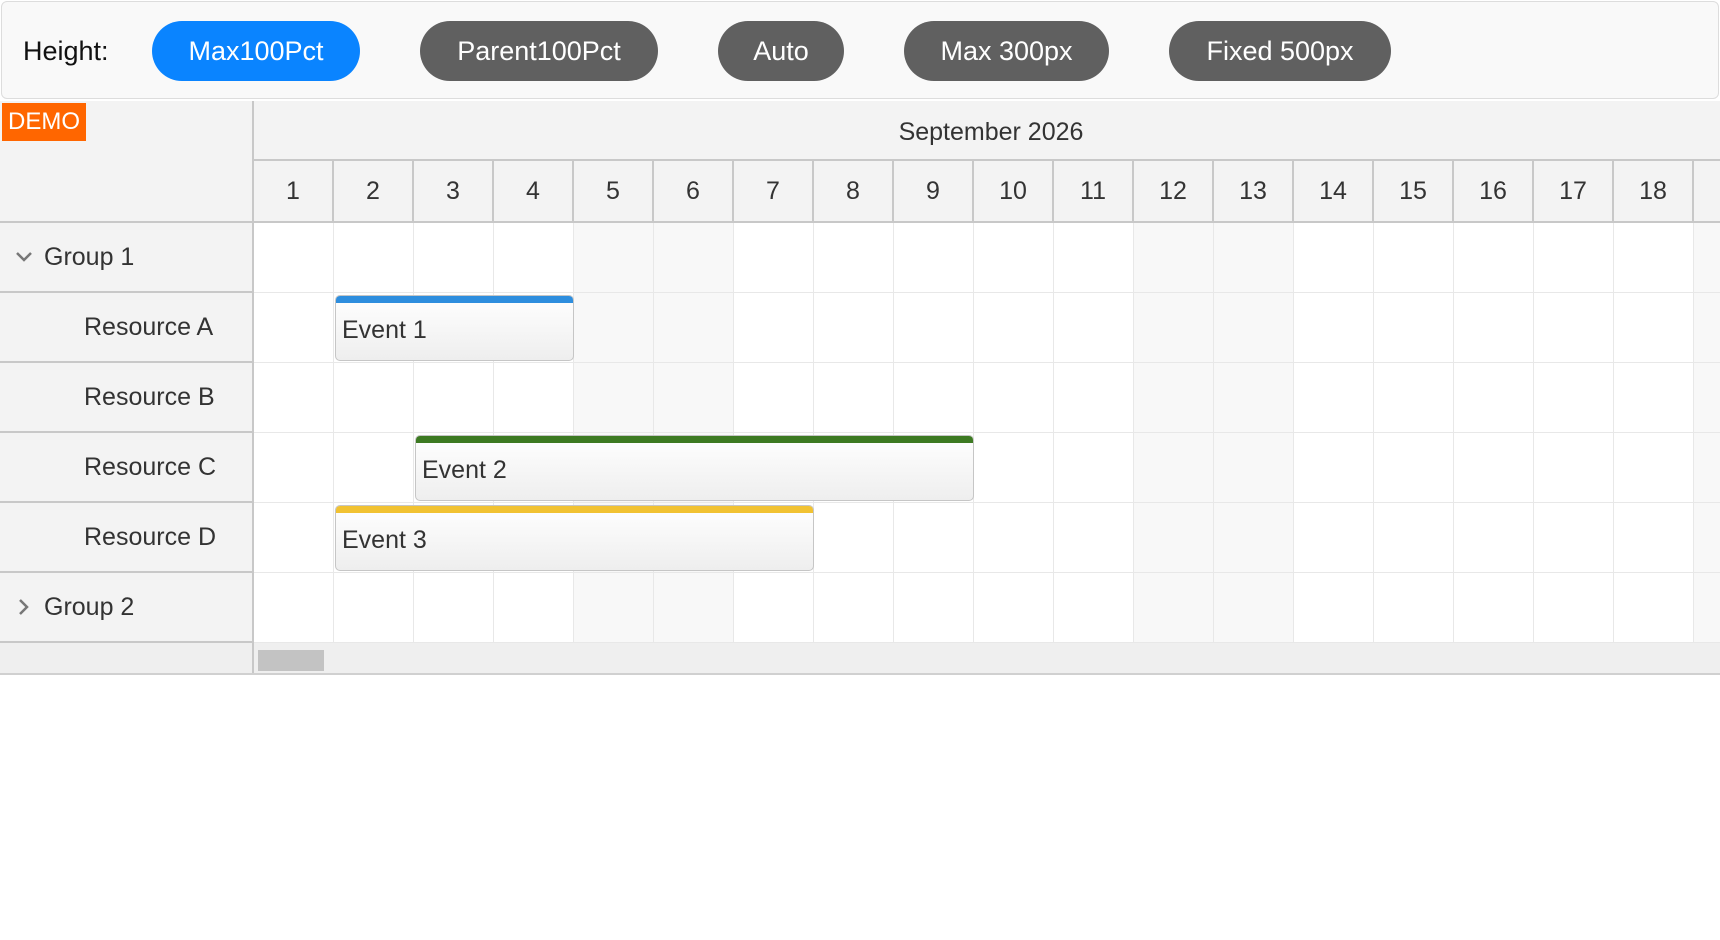  I want to click on event-text: Event 3, so click(384, 540).